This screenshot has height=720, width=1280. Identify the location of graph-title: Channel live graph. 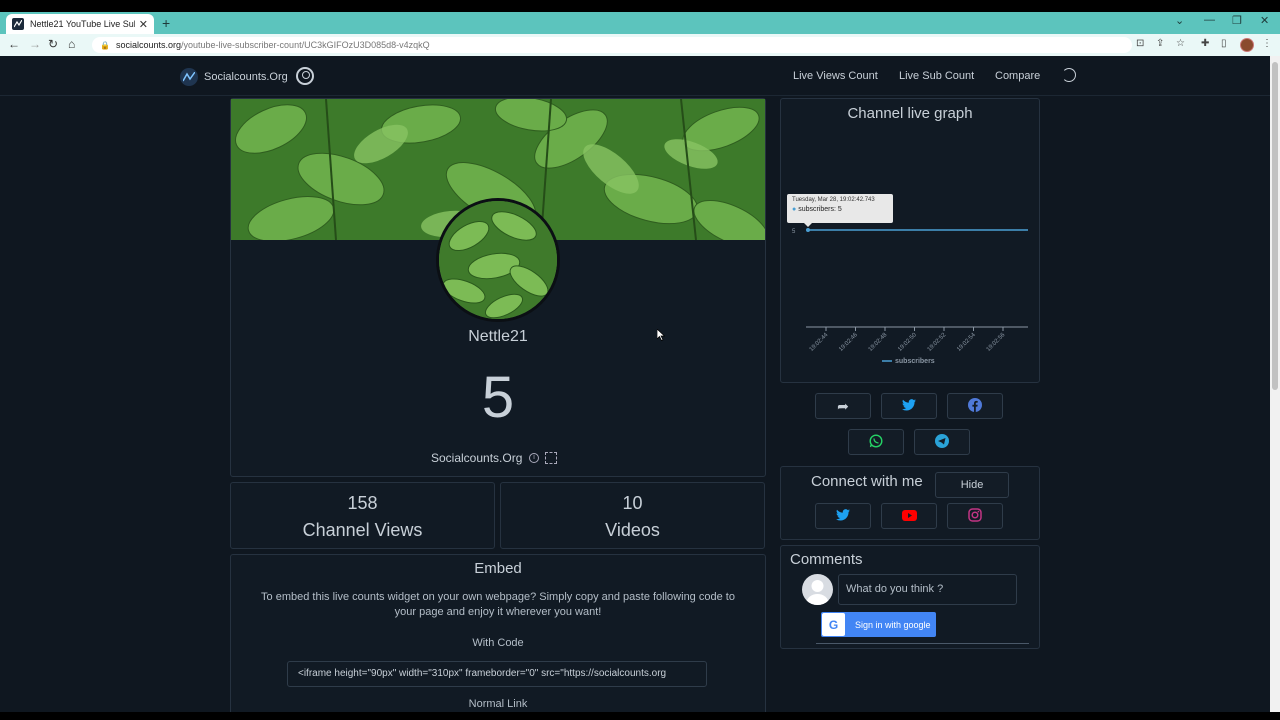
(910, 113).